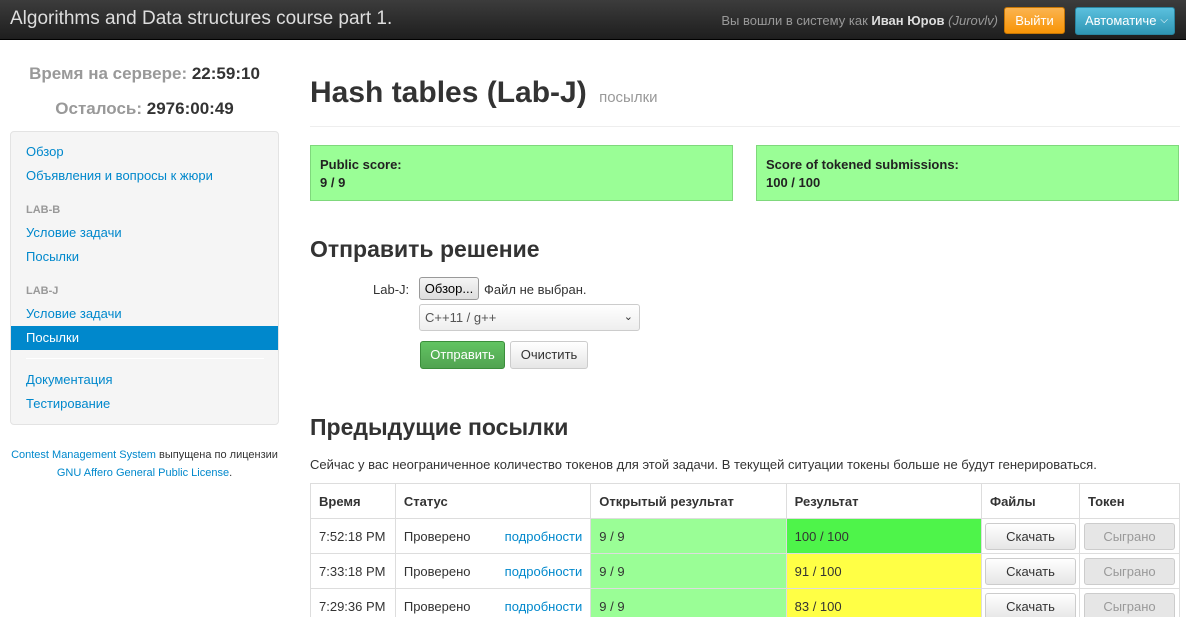 Image resolution: width=1186 pixels, height=617 pixels. What do you see at coordinates (144, 176) in the screenshot?
I see `sidebar-item-announcements: Объявления и вопросы к жюри` at bounding box center [144, 176].